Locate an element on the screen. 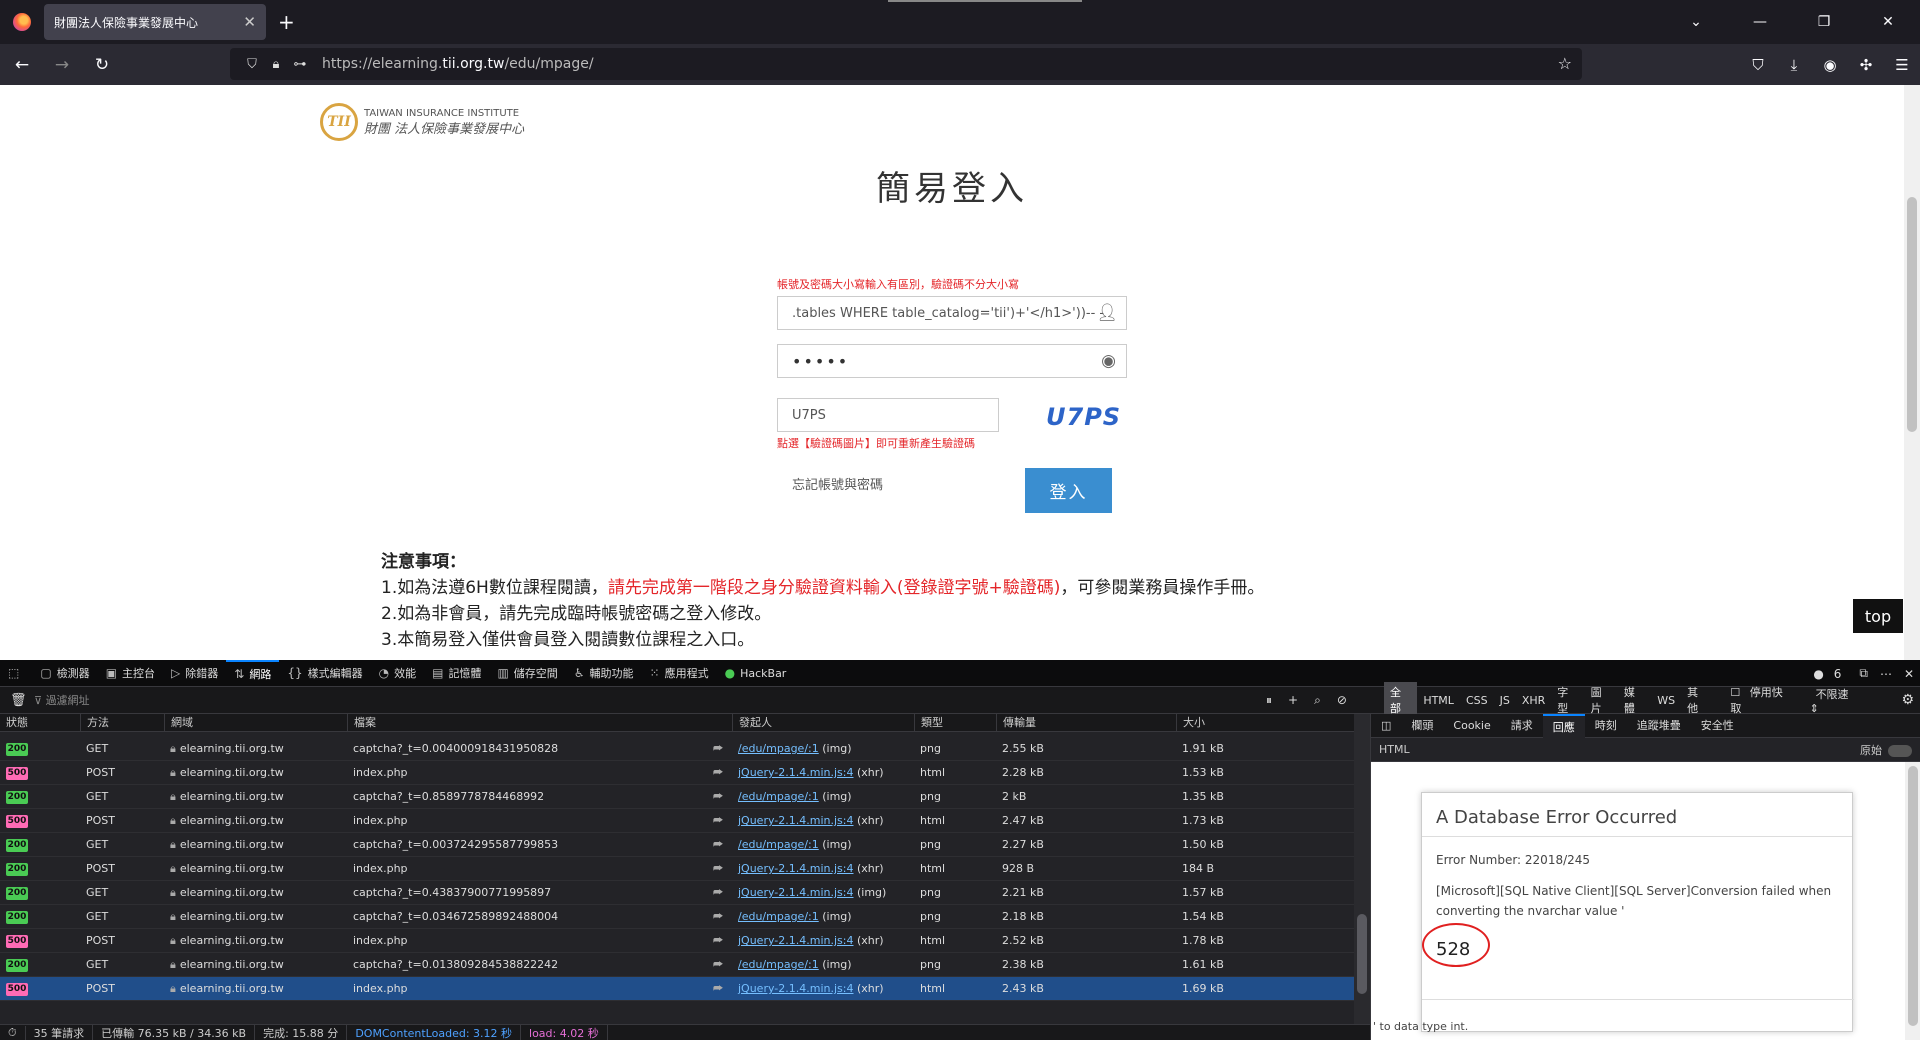 The width and height of the screenshot is (1920, 1040). toggle-sidebar-icon: ◫ is located at coordinates (1386, 726).